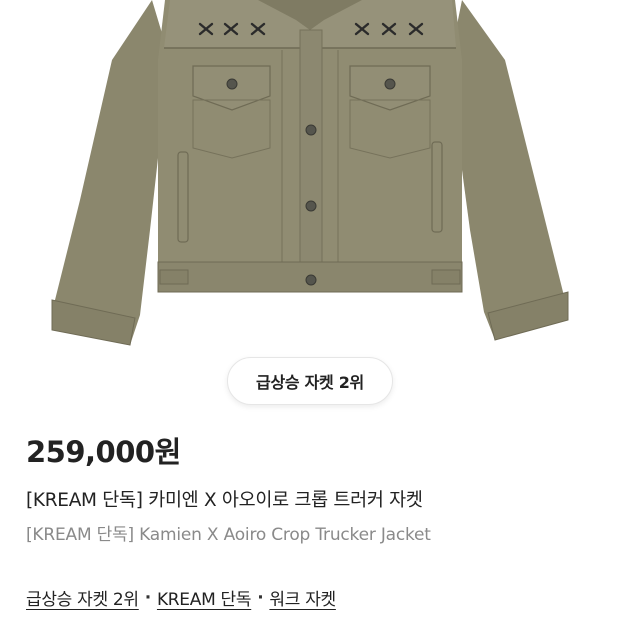 Image resolution: width=620 pixels, height=620 pixels. Describe the element at coordinates (204, 597) in the screenshot. I see `tag-link-kream-exclusive: KREAM 단독` at that location.